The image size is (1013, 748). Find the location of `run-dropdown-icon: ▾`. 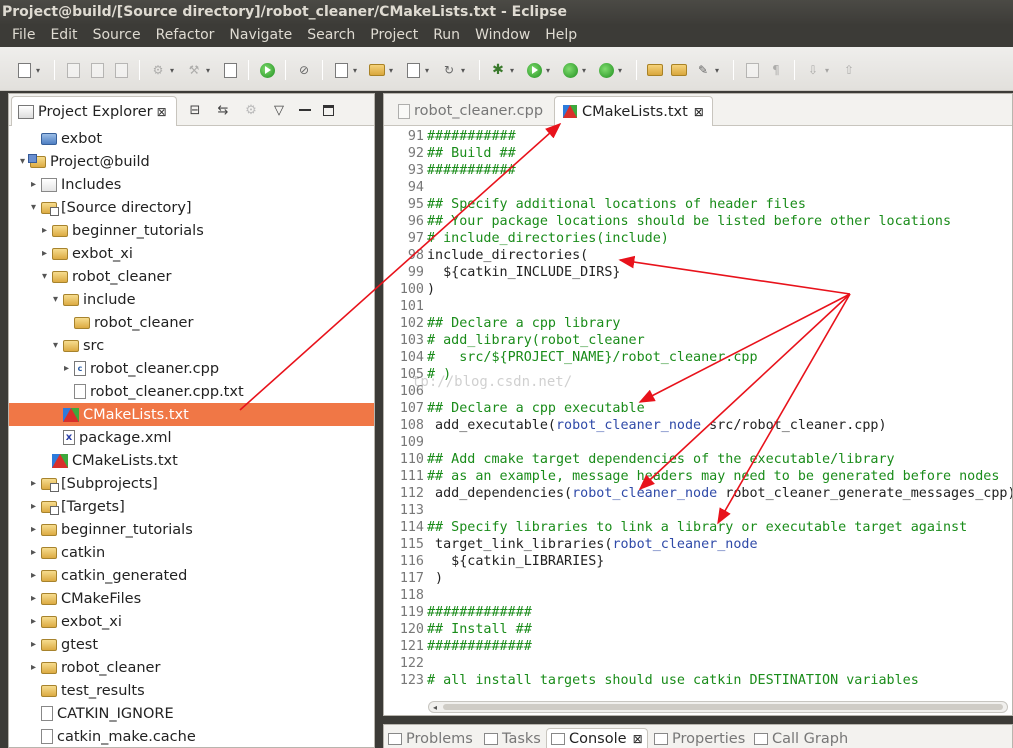

run-dropdown-icon: ▾ is located at coordinates (550, 70).